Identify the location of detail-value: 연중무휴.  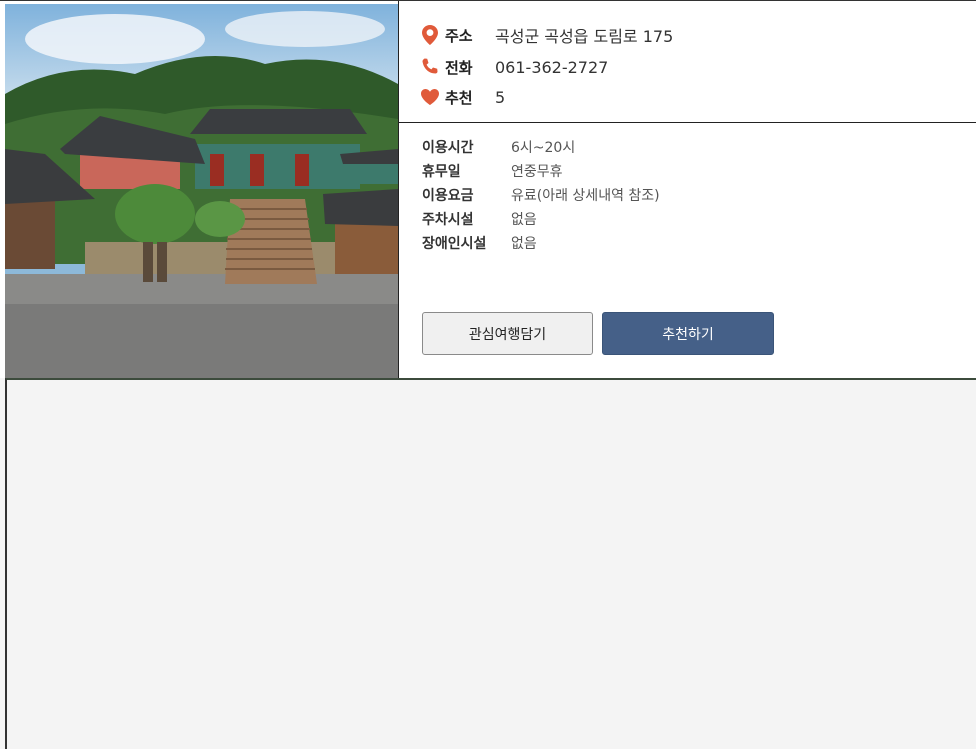
(537, 172).